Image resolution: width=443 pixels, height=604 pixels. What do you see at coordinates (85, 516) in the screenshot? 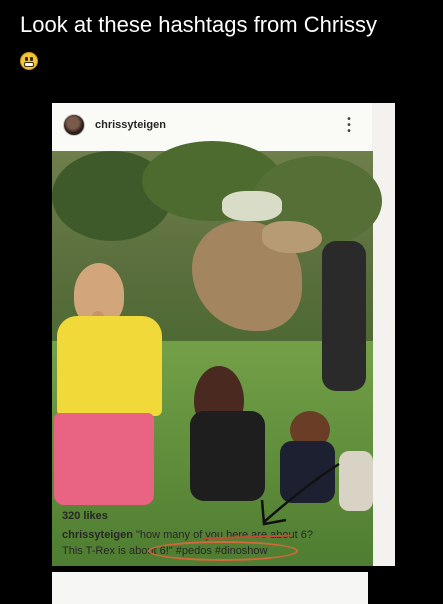
I see `likes-count: 320 likes` at bounding box center [85, 516].